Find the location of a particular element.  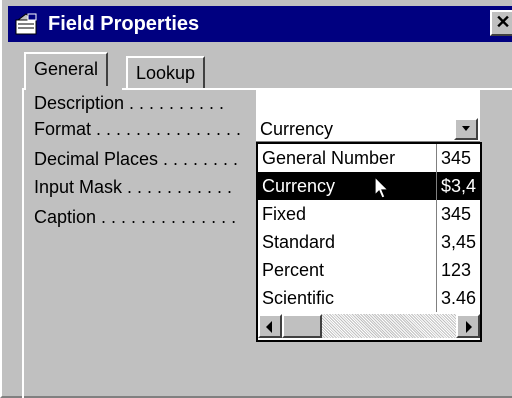

mouse-pointer-icon is located at coordinates (382, 187).